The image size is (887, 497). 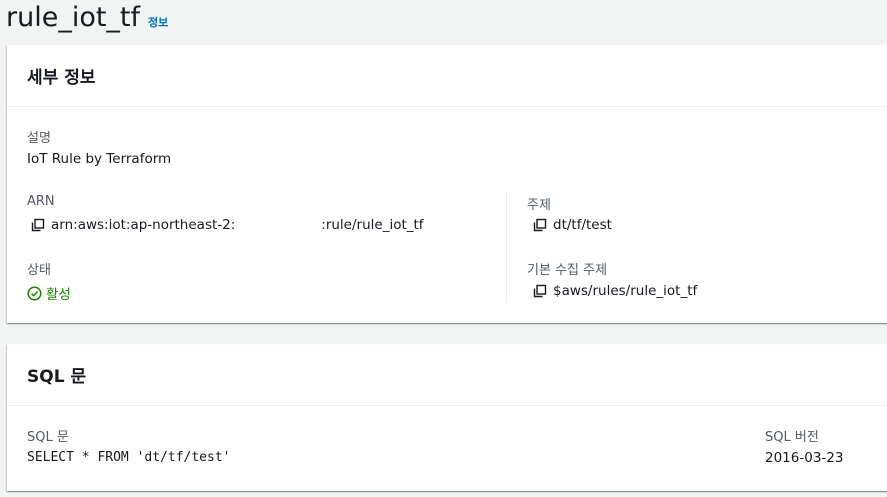 What do you see at coordinates (447, 76) in the screenshot?
I see `details-panel-header: 세부 정보` at bounding box center [447, 76].